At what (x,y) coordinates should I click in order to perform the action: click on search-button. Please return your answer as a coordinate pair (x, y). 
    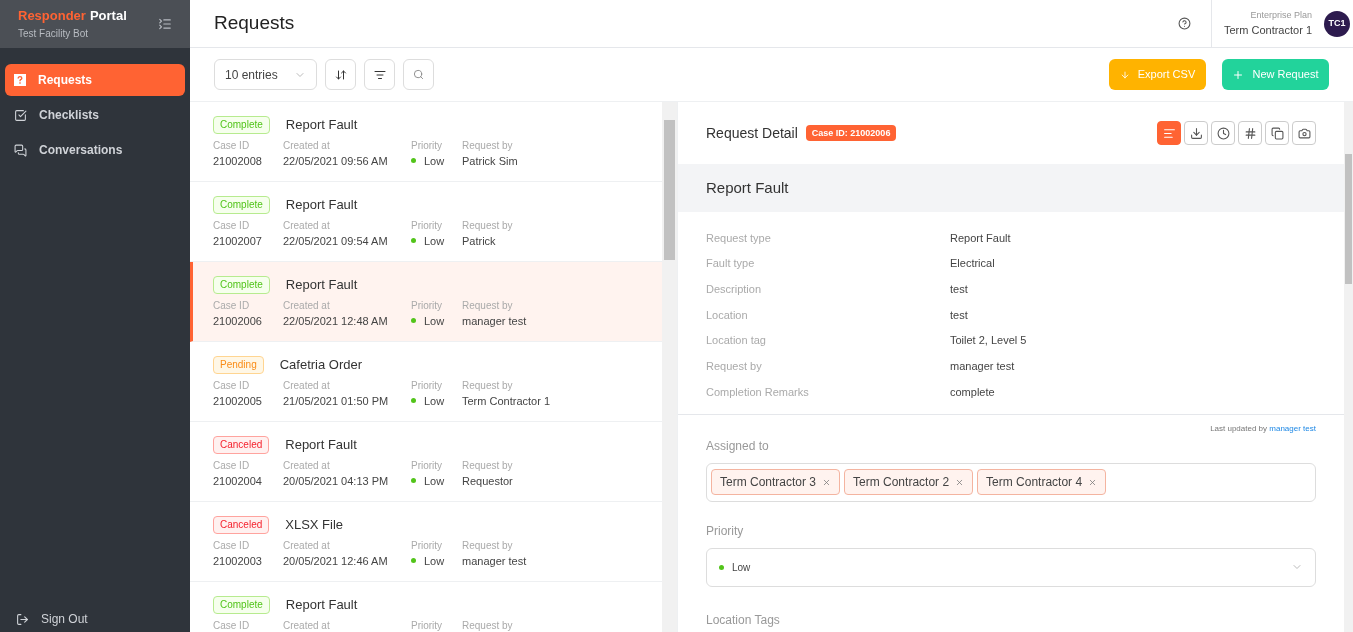
    Looking at the image, I should click on (418, 74).